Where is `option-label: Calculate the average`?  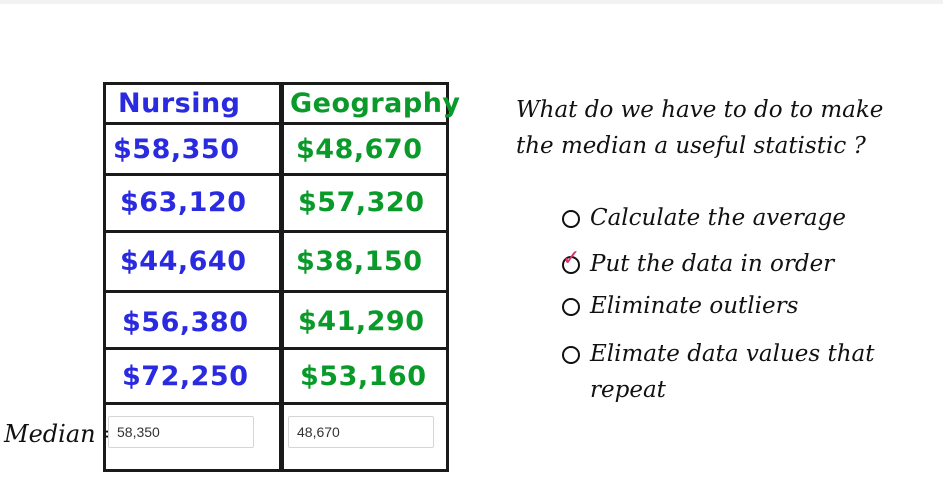 option-label: Calculate the average is located at coordinates (718, 218).